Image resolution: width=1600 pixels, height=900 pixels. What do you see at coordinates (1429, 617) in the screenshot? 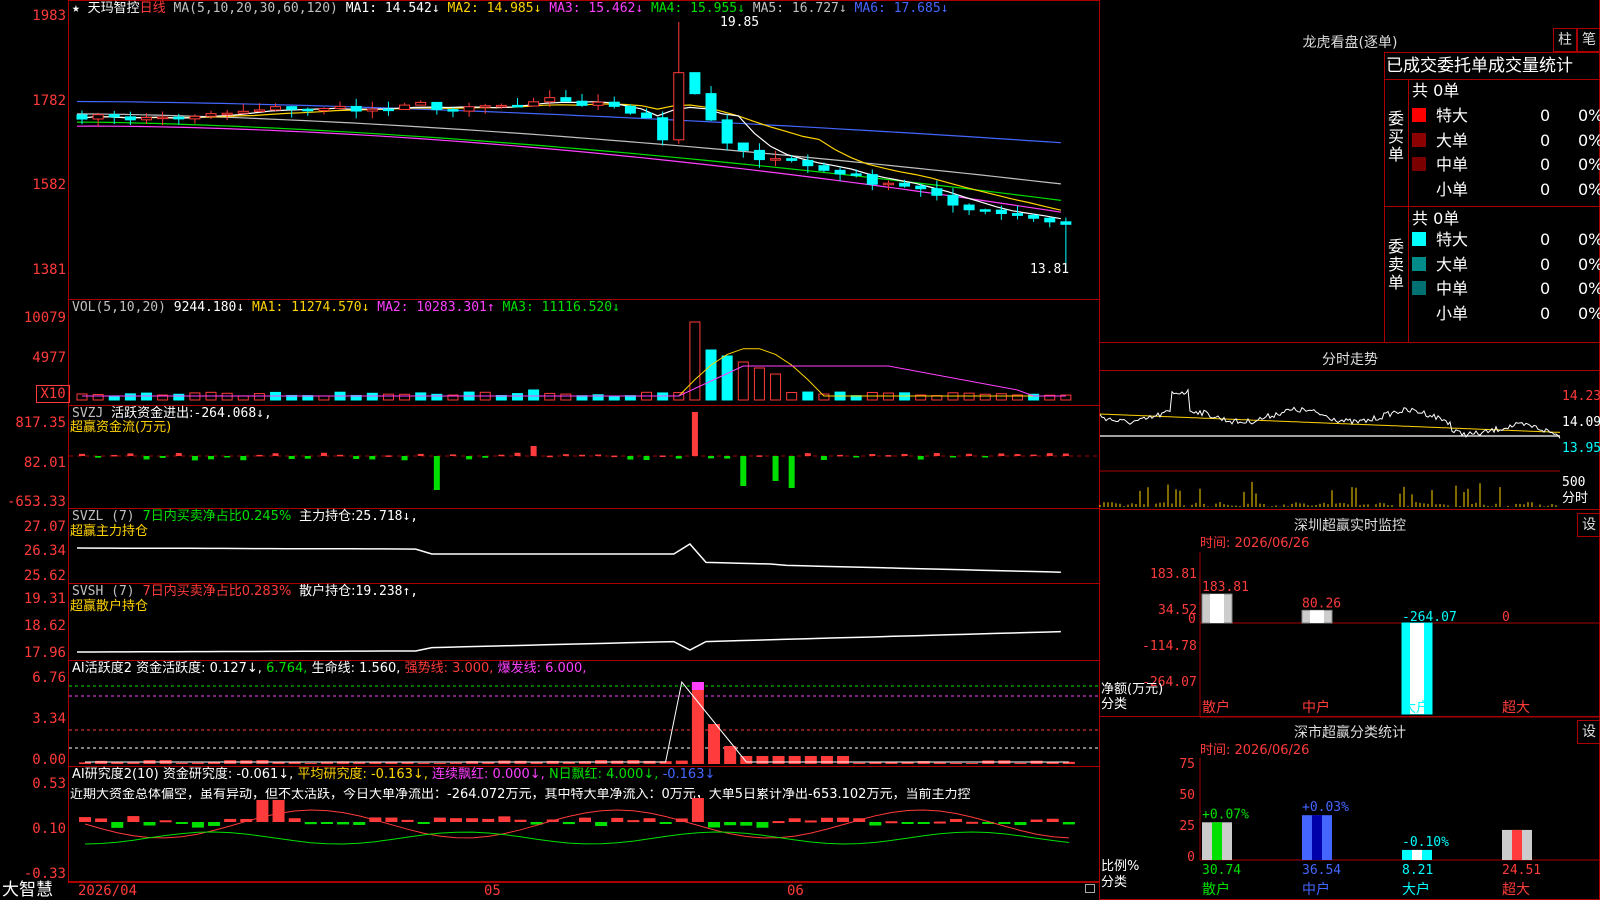
I see `net-value-label: -264.07` at bounding box center [1429, 617].